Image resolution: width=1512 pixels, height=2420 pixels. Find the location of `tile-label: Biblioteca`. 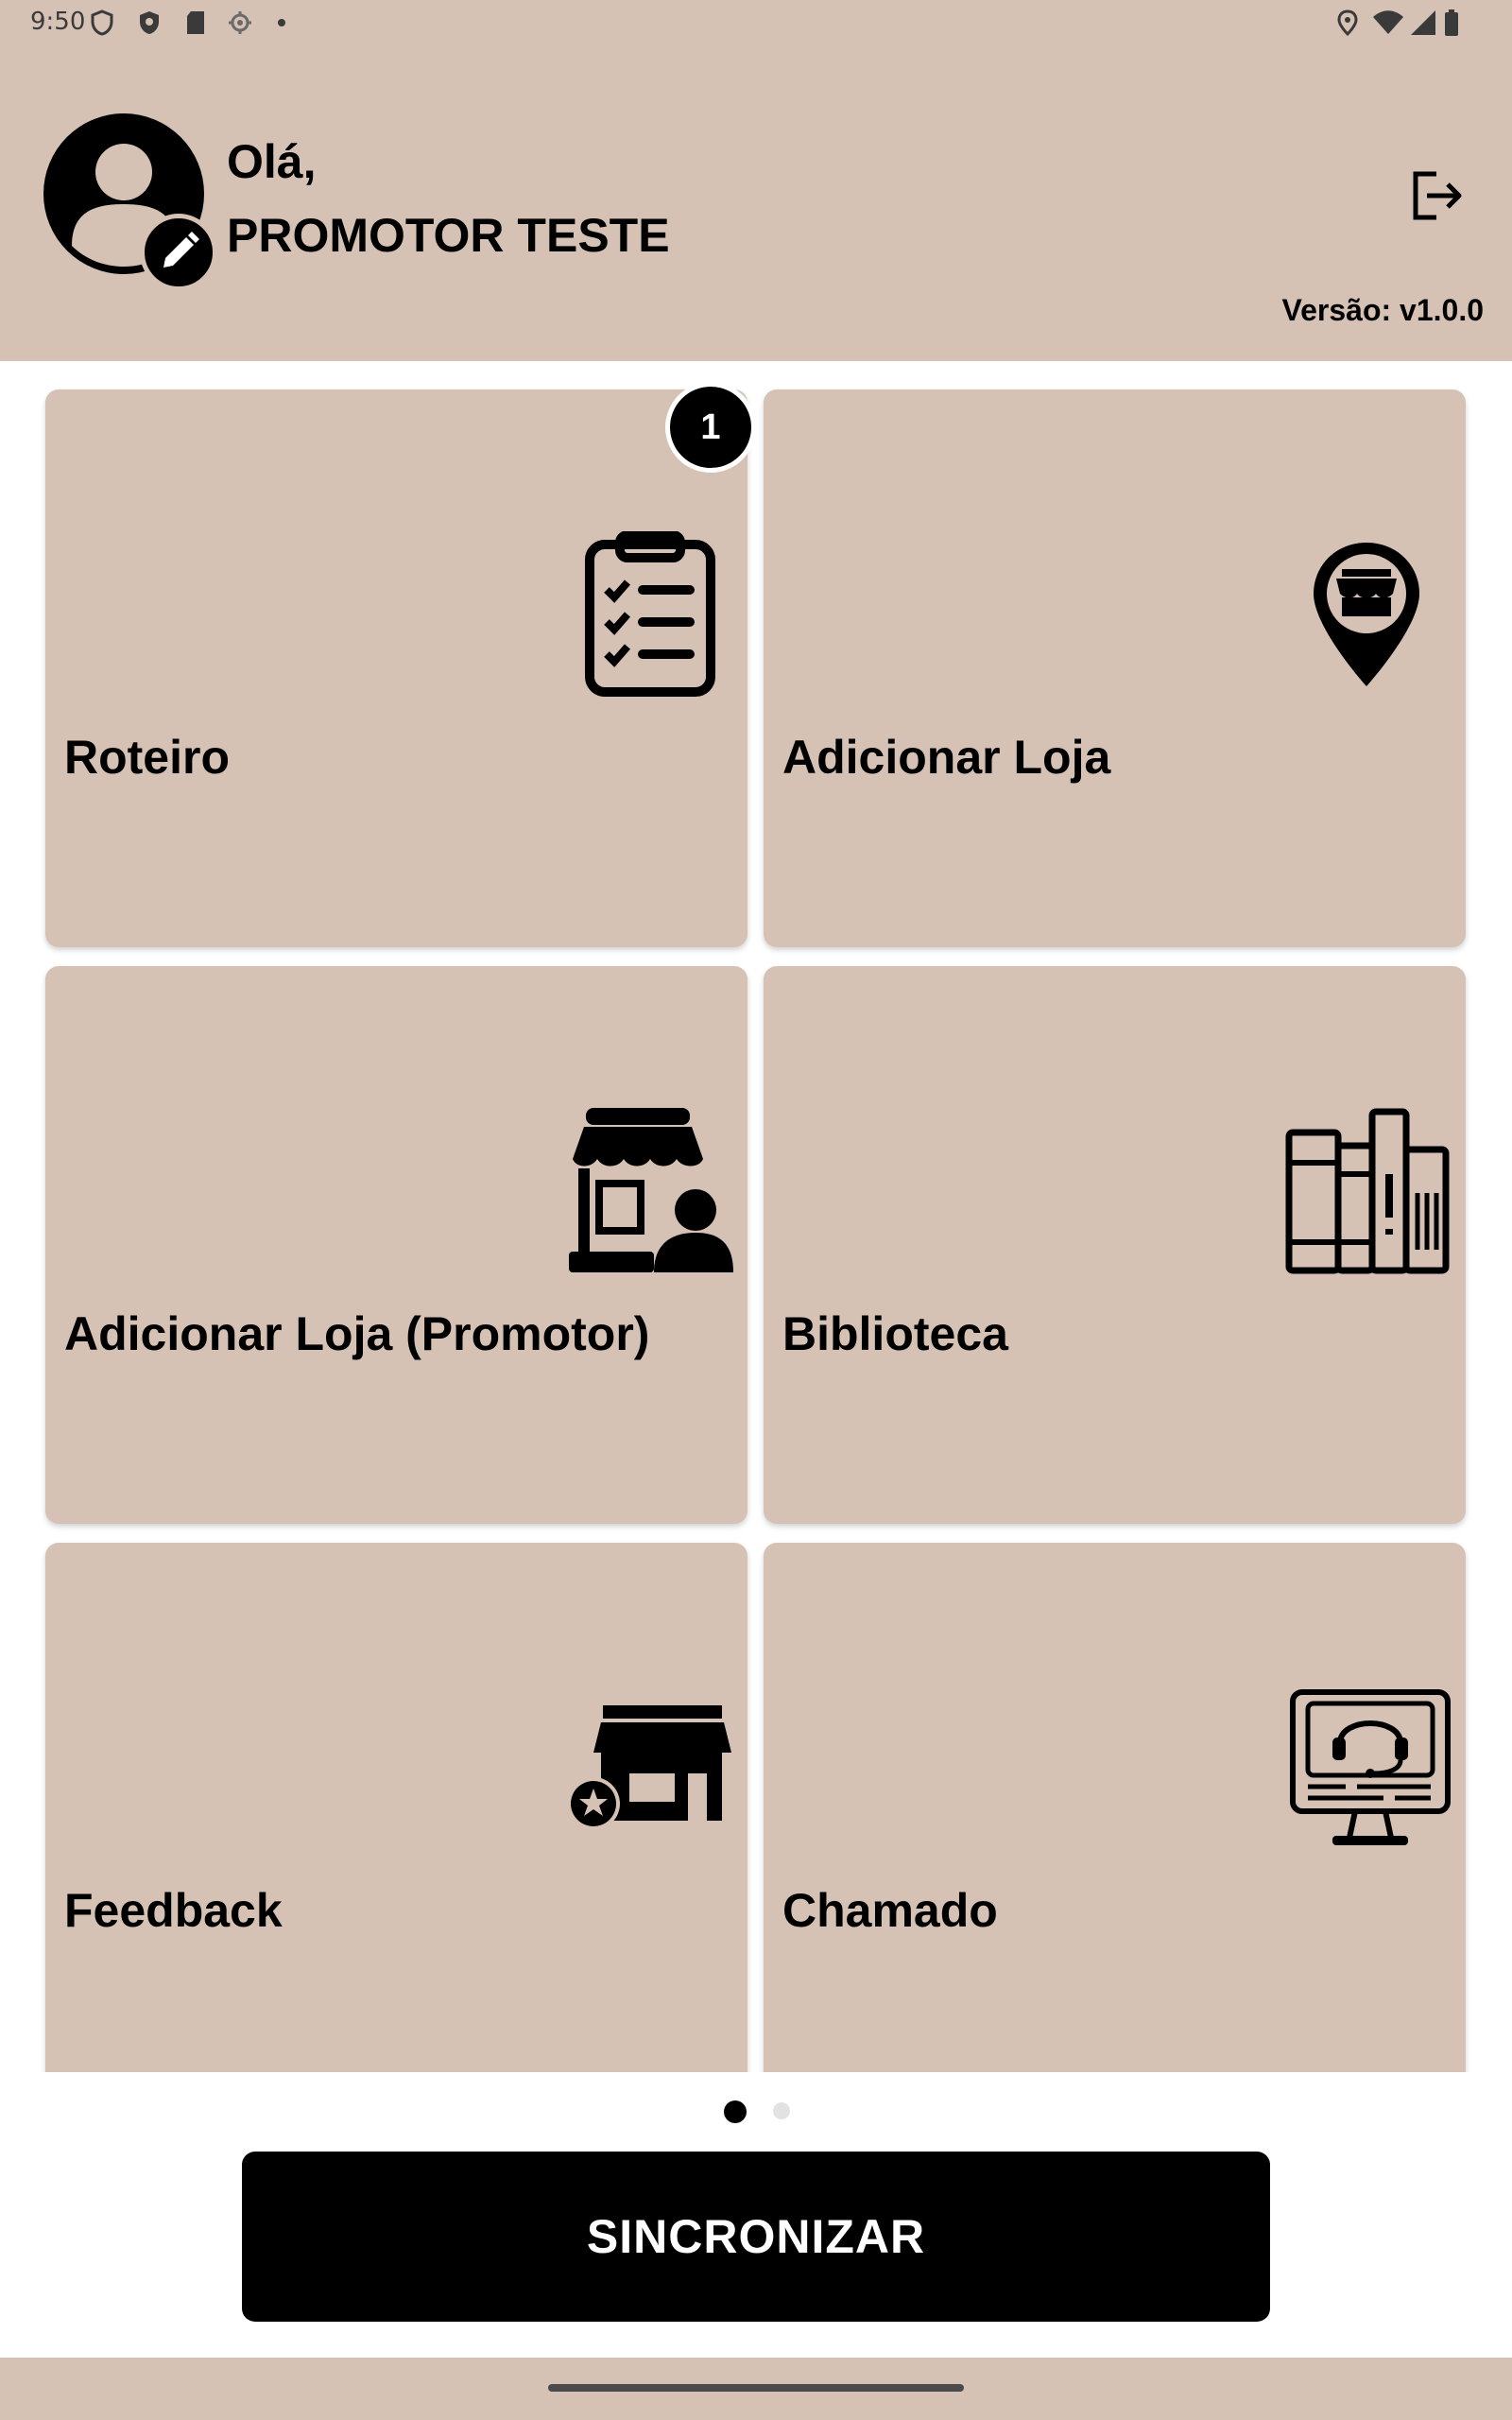

tile-label: Biblioteca is located at coordinates (895, 1333).